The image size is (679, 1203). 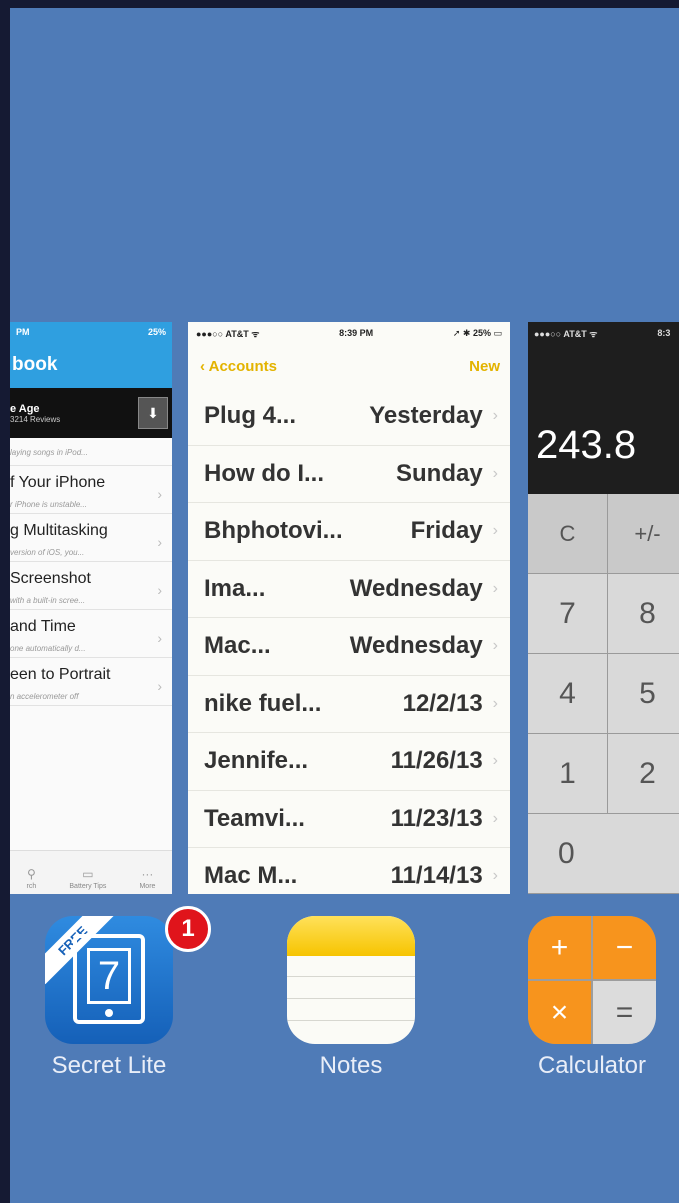 I want to click on list-item: f Your iPhone r iPhone is unstable... ›, so click(x=91, y=490).